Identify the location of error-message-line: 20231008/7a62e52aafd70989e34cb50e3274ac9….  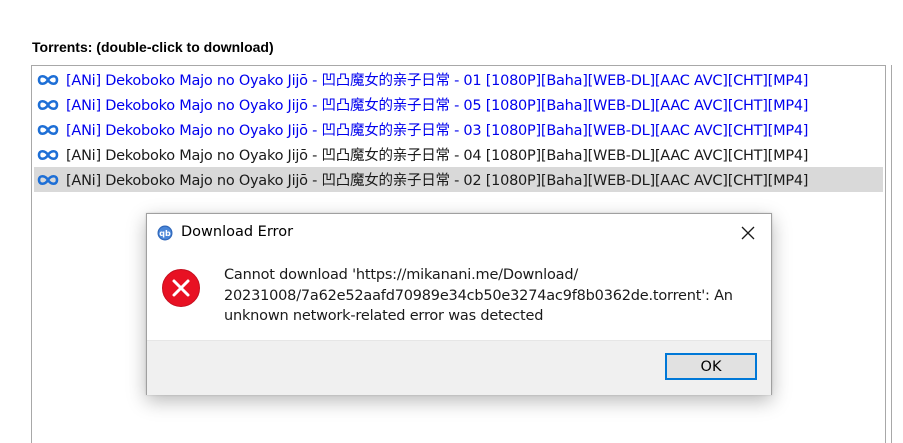
(478, 295).